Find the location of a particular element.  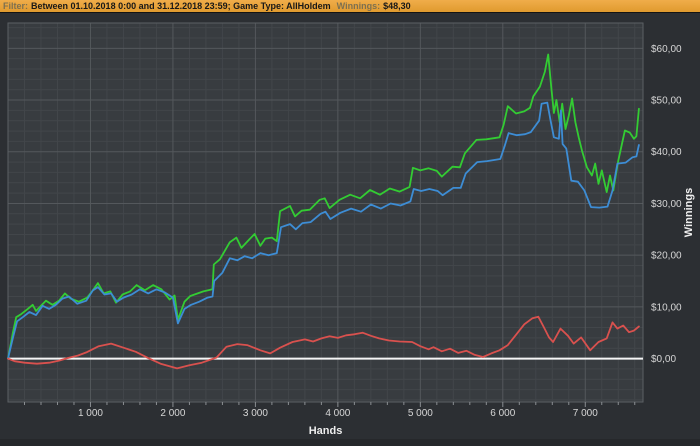

x-tick-label: 6 000 is located at coordinates (502, 413).